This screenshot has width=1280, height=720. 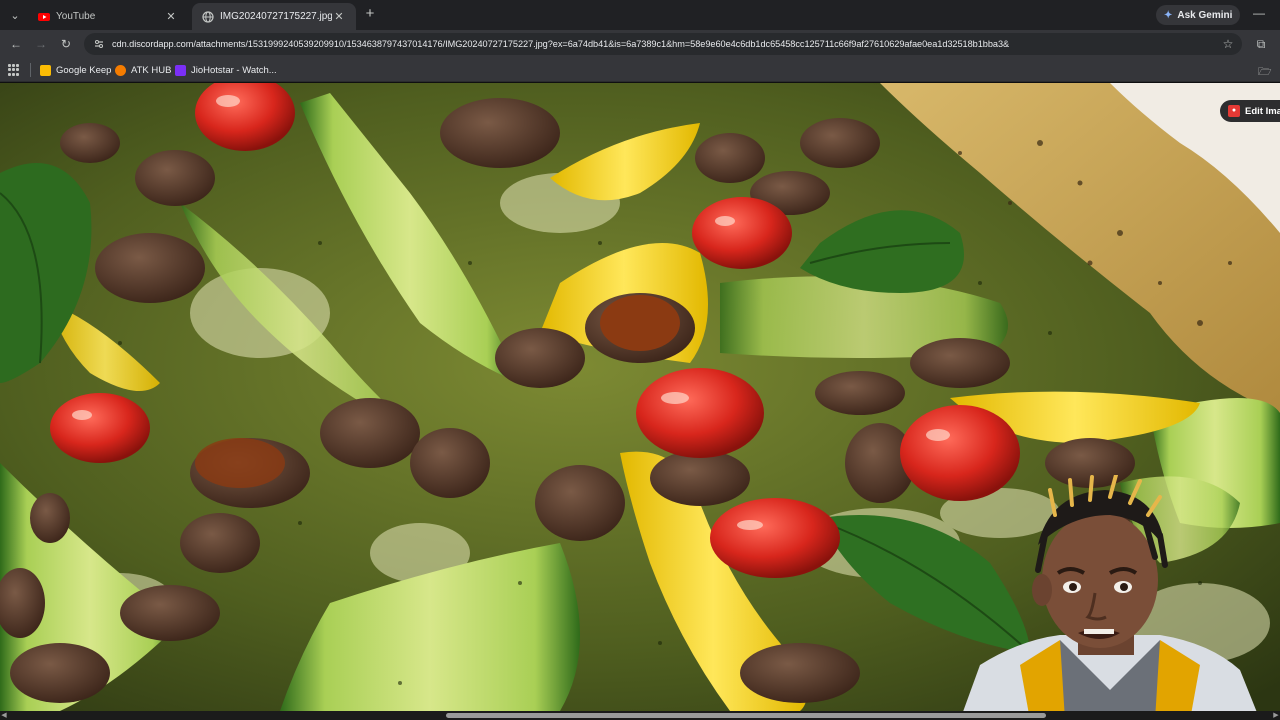 I want to click on tab-youtube: YouTube ✕, so click(x=108, y=16).